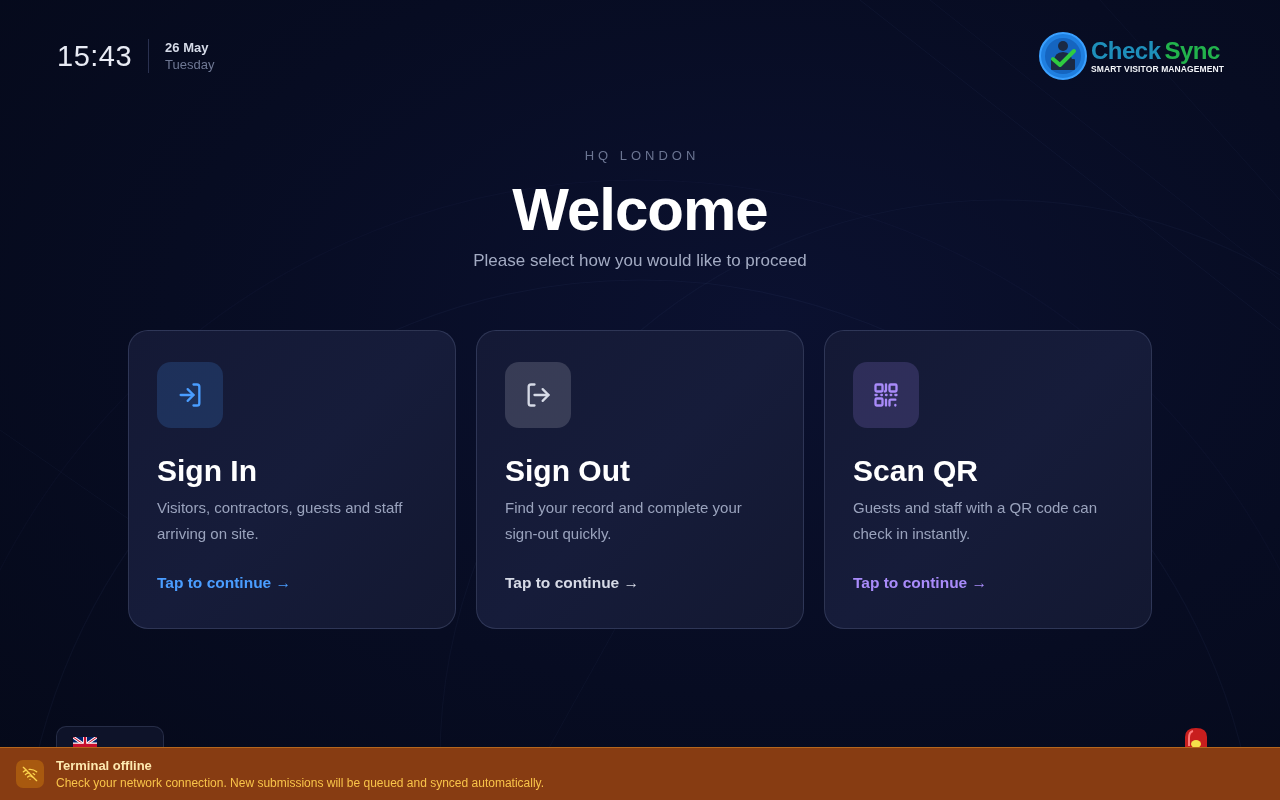 The width and height of the screenshot is (1280, 800). What do you see at coordinates (190, 395) in the screenshot?
I see `sign-in-icon` at bounding box center [190, 395].